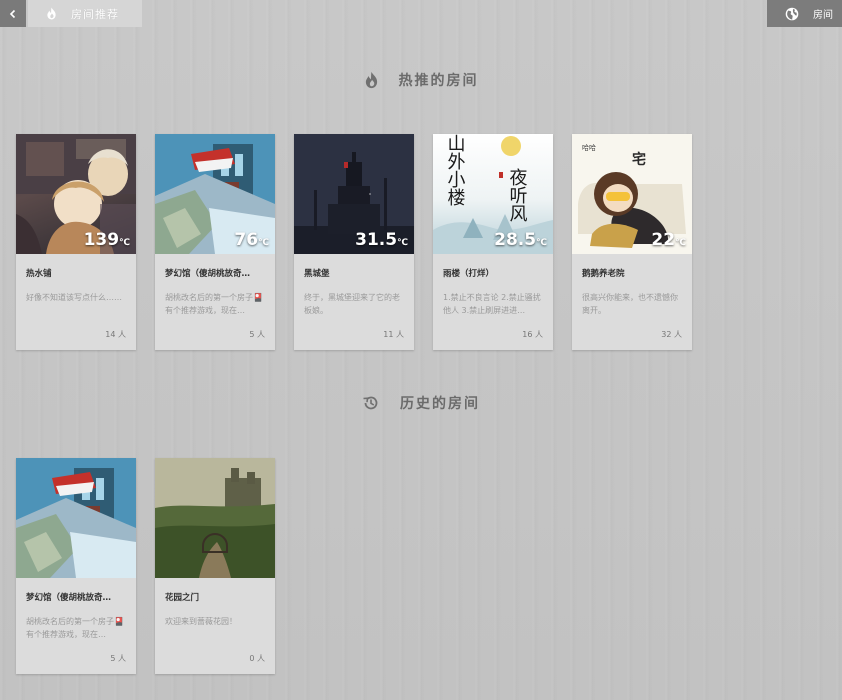 The width and height of the screenshot is (842, 700). I want to click on room-user-count: 11 人, so click(393, 334).